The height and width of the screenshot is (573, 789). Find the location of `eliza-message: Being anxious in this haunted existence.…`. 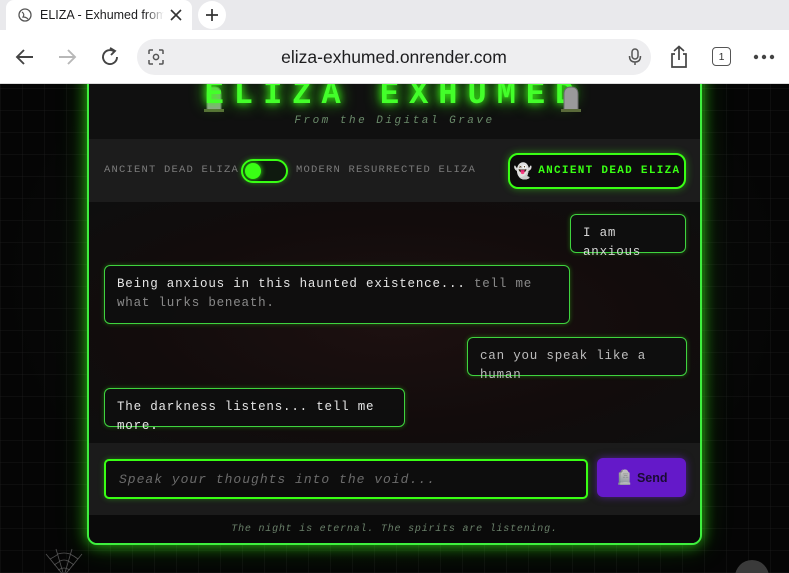

eliza-message: Being anxious in this haunted existence.… is located at coordinates (337, 294).